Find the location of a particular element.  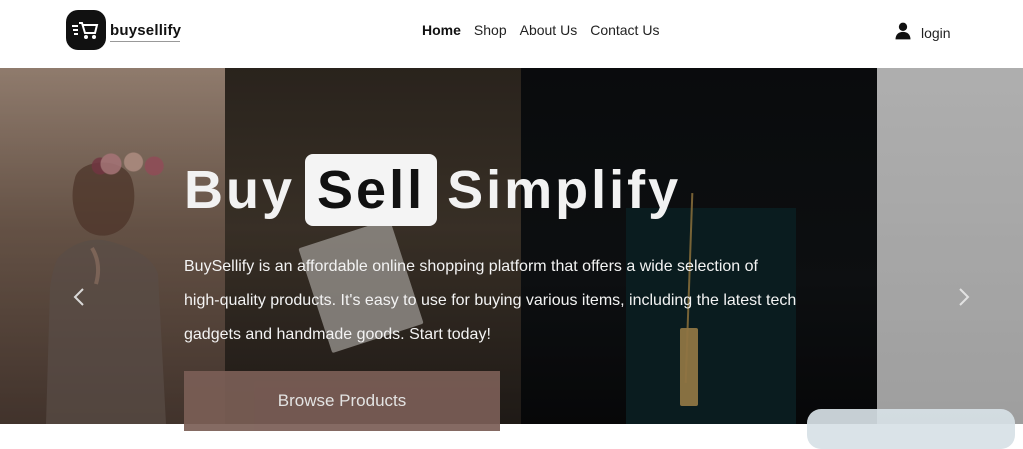

hero-title: Buy Sell Simplify is located at coordinates (432, 190).